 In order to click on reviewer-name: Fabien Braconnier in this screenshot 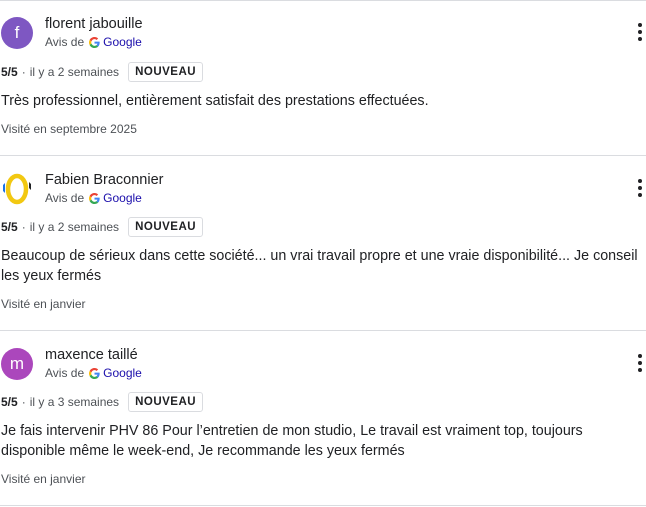, I will do `click(104, 180)`.